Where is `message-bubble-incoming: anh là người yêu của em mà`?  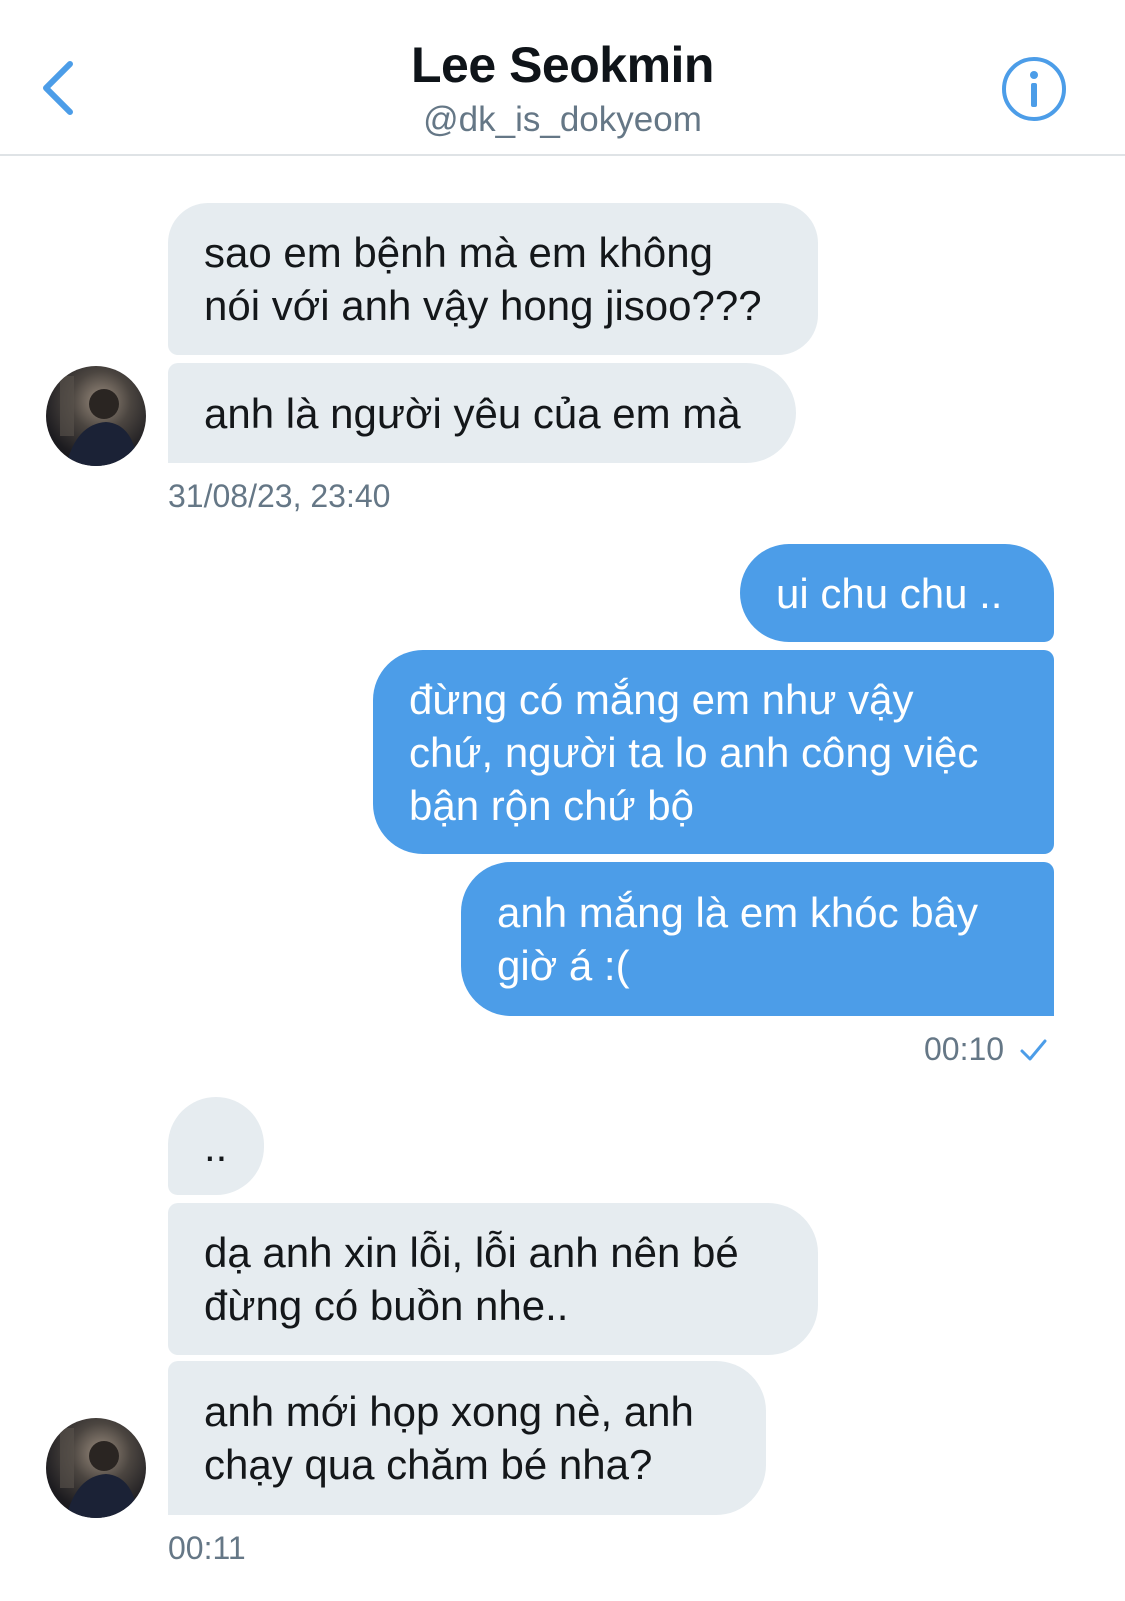
message-bubble-incoming: anh là người yêu của em mà is located at coordinates (482, 413).